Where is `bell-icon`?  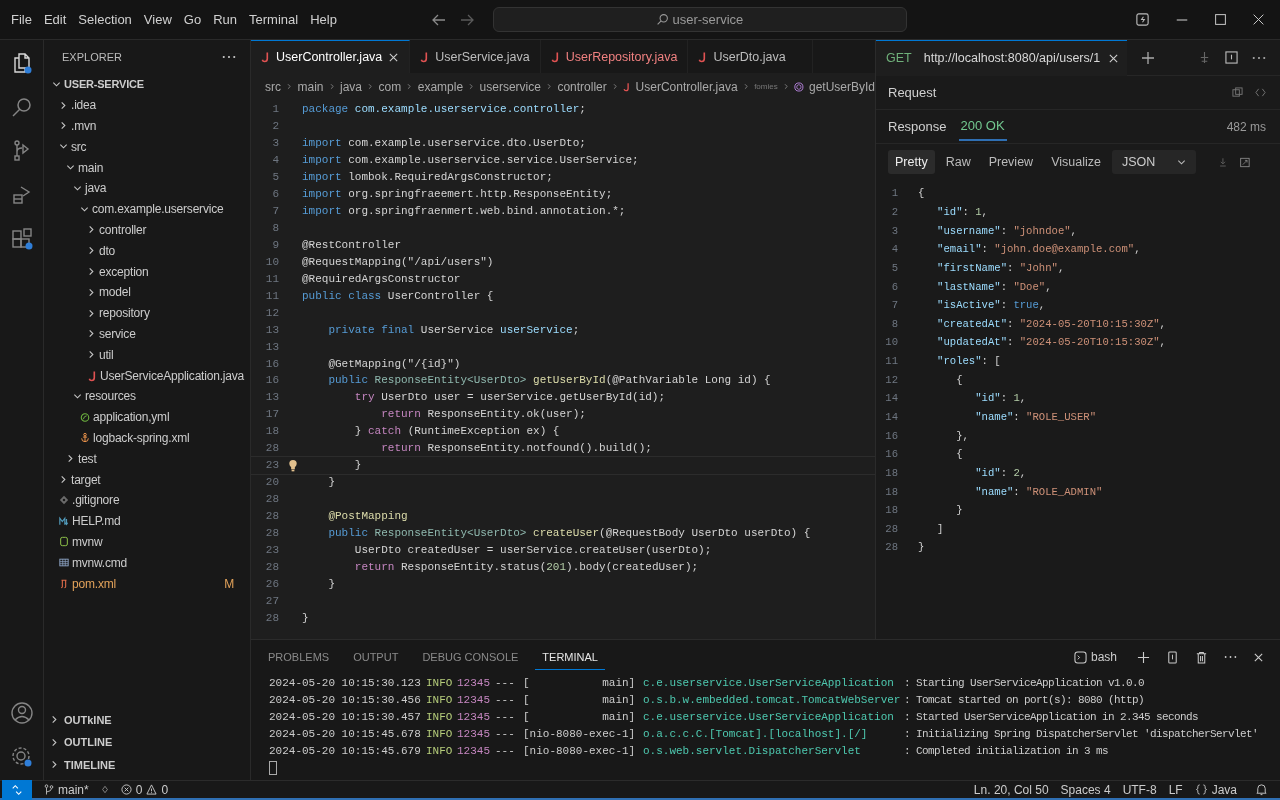 bell-icon is located at coordinates (1261, 789).